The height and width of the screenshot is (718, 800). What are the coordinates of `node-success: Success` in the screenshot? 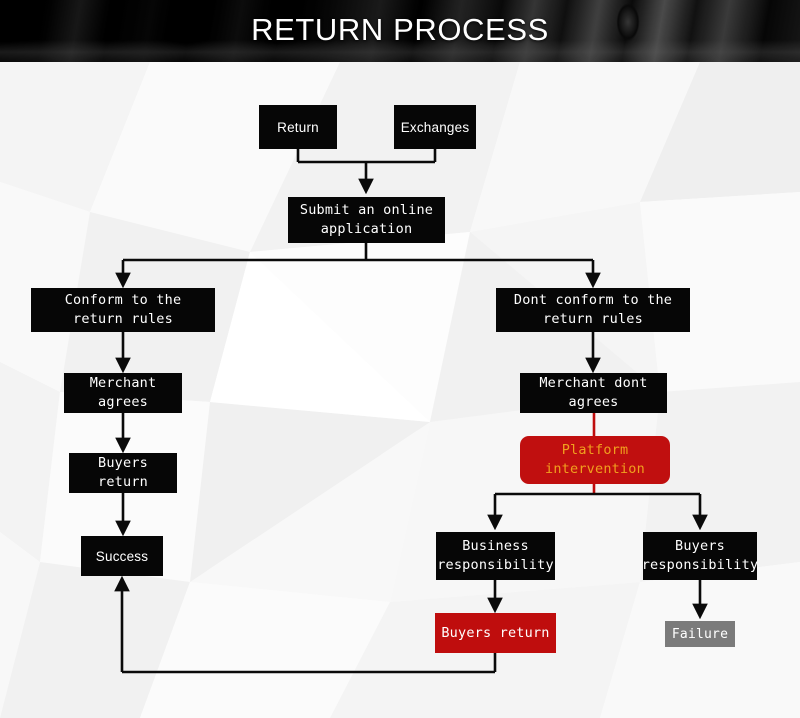 It's located at (122, 556).